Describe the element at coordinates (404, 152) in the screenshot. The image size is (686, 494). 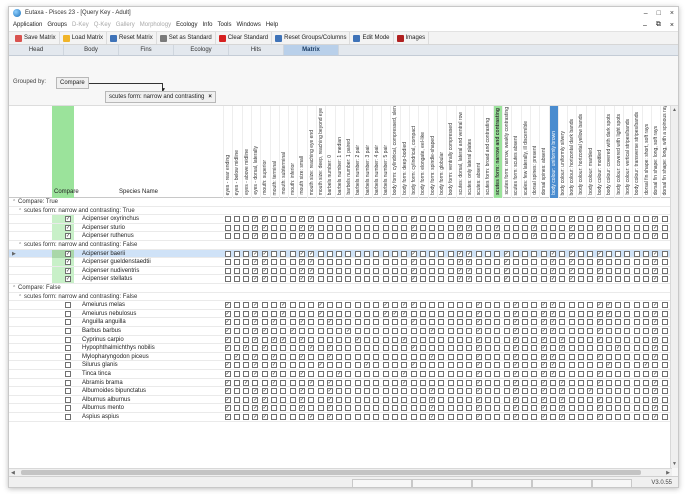
I see `column-header: body form: deep-bodied` at that location.